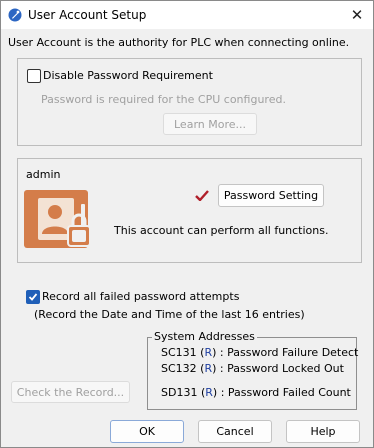 Image resolution: width=374 pixels, height=448 pixels. I want to click on address-description: Password Failed Count, so click(289, 392).